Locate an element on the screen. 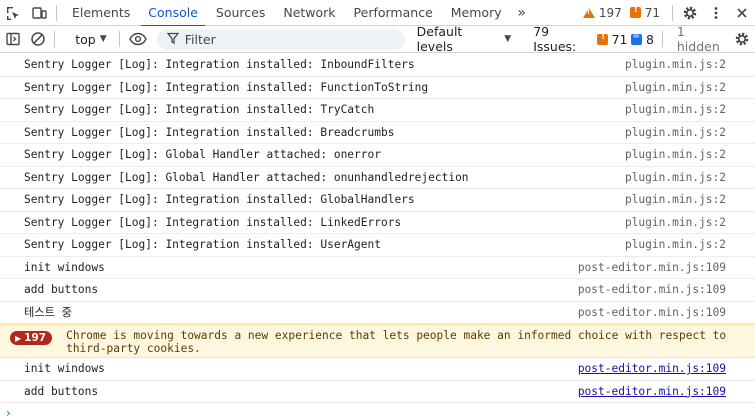 The image size is (755, 419). filter-funnel-icon is located at coordinates (173, 39).